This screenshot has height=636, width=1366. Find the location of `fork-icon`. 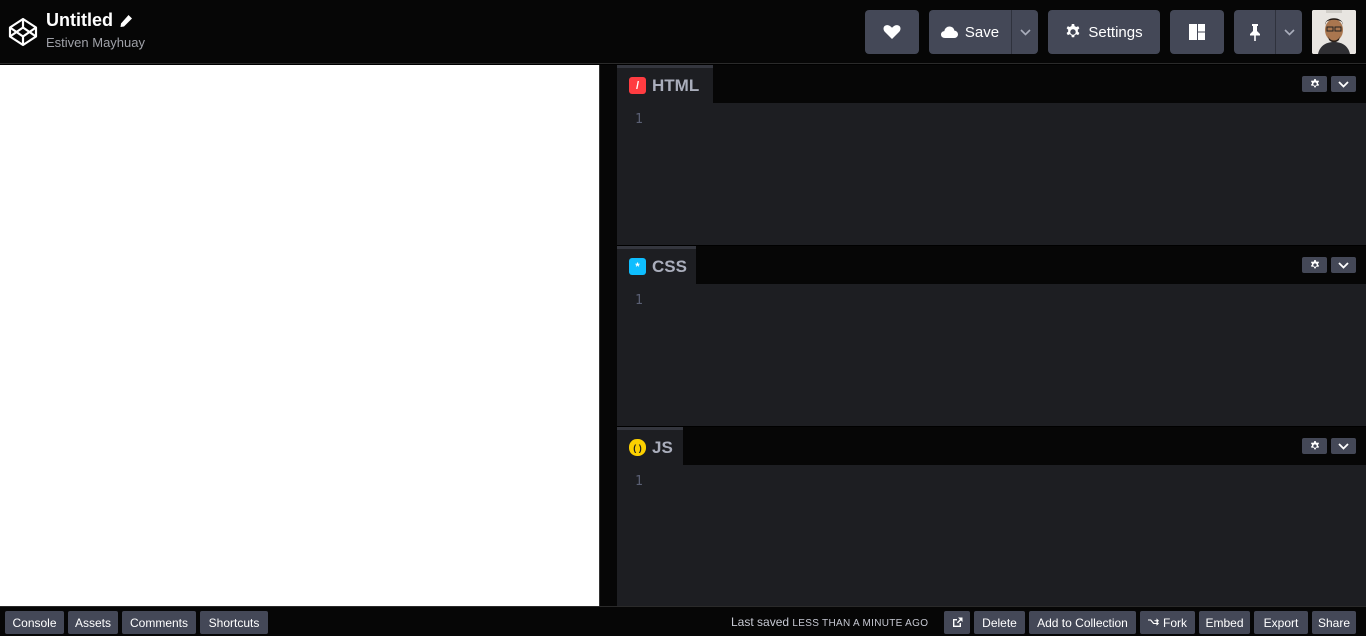

fork-icon is located at coordinates (1153, 621).